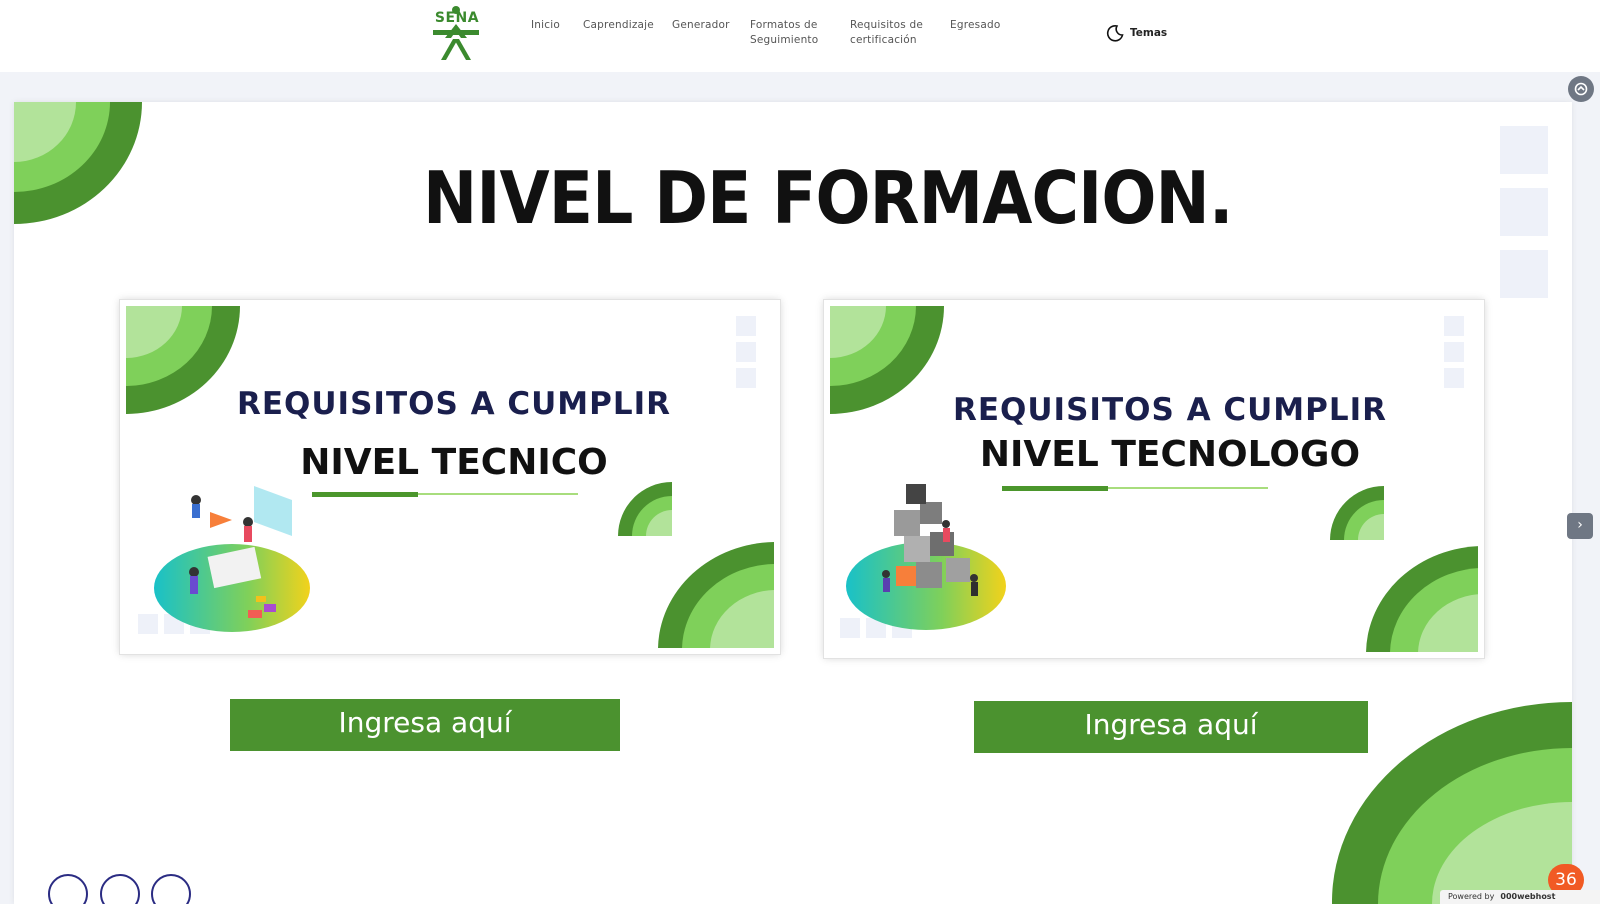 The width and height of the screenshot is (1600, 904). What do you see at coordinates (890, 33) in the screenshot?
I see `nav-requisitos-certificacion: Requisitos de certificación` at bounding box center [890, 33].